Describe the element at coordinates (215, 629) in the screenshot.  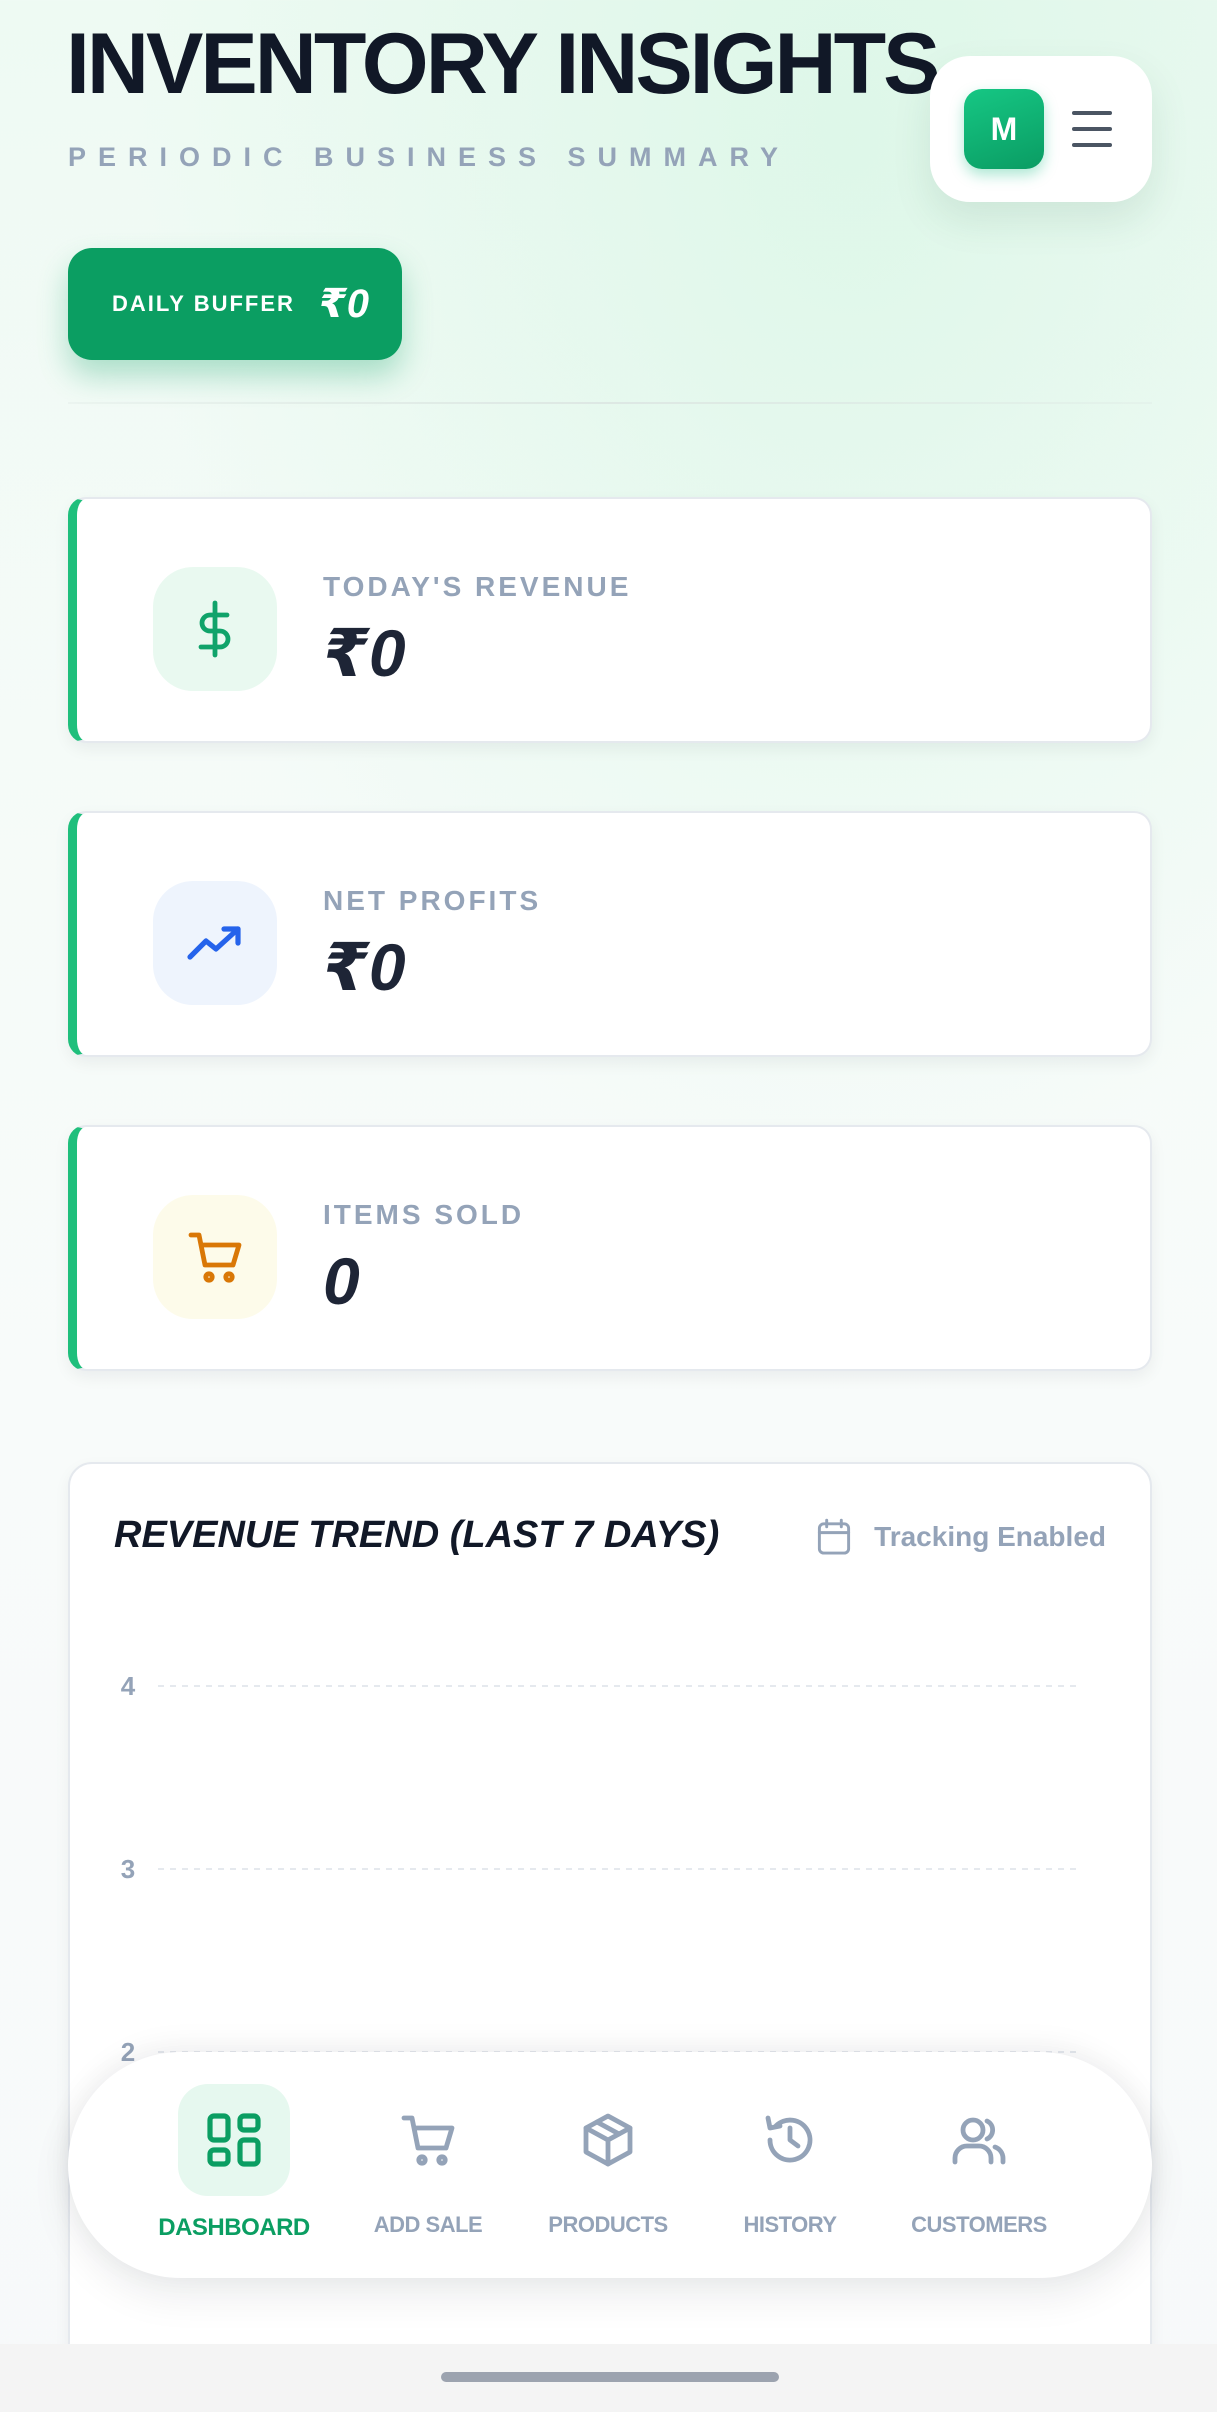
I see `dollar-icon` at that location.